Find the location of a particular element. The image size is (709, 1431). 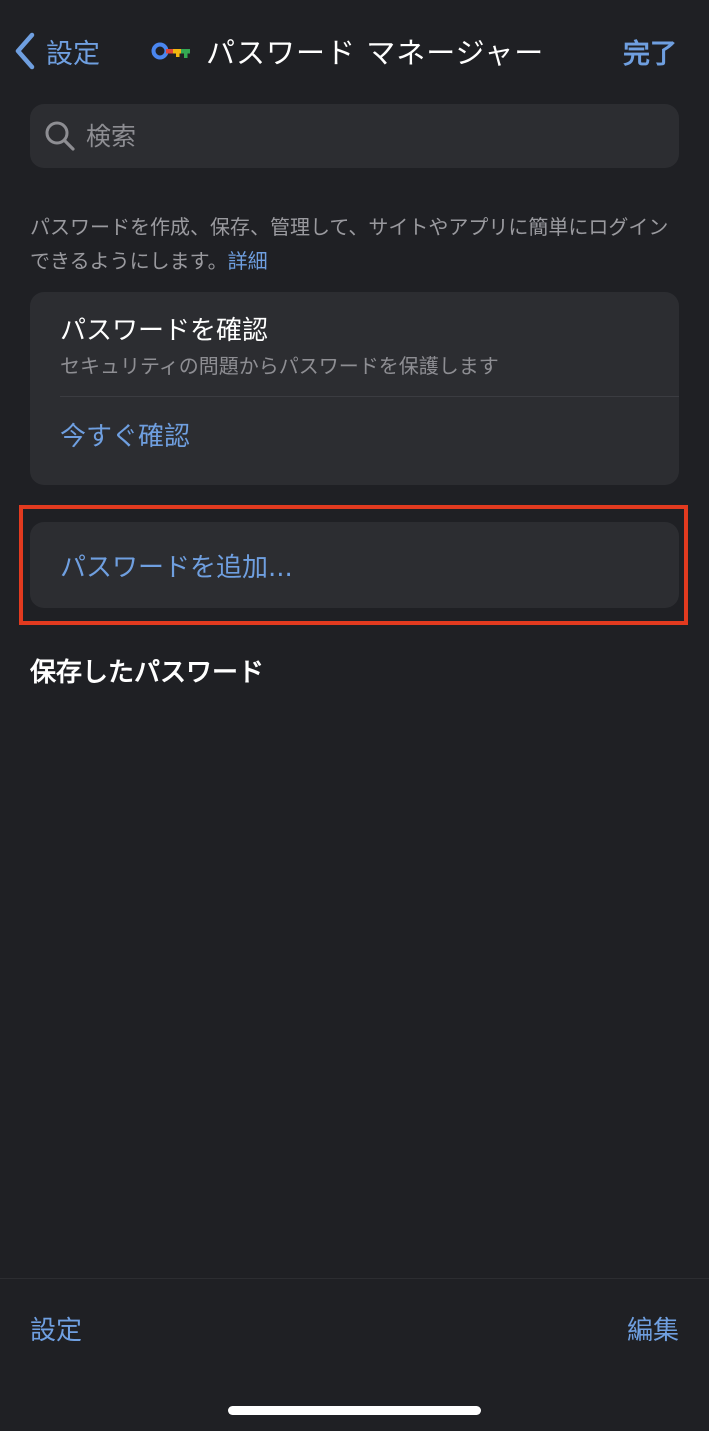

done-button: 完了 is located at coordinates (650, 51).